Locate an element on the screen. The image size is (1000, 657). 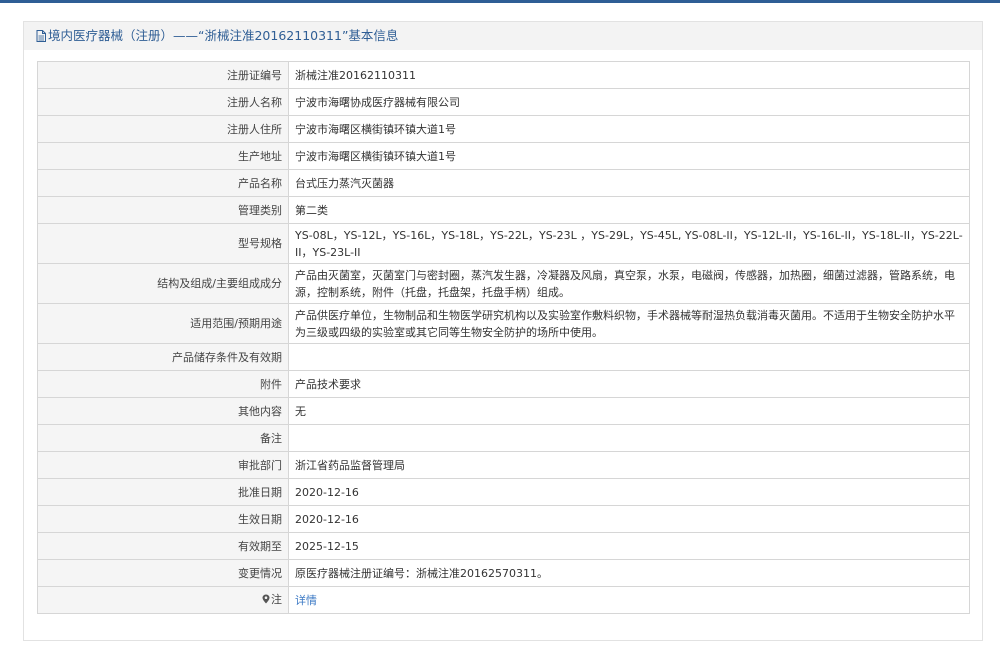
row-label: 审批部门 is located at coordinates (163, 465).